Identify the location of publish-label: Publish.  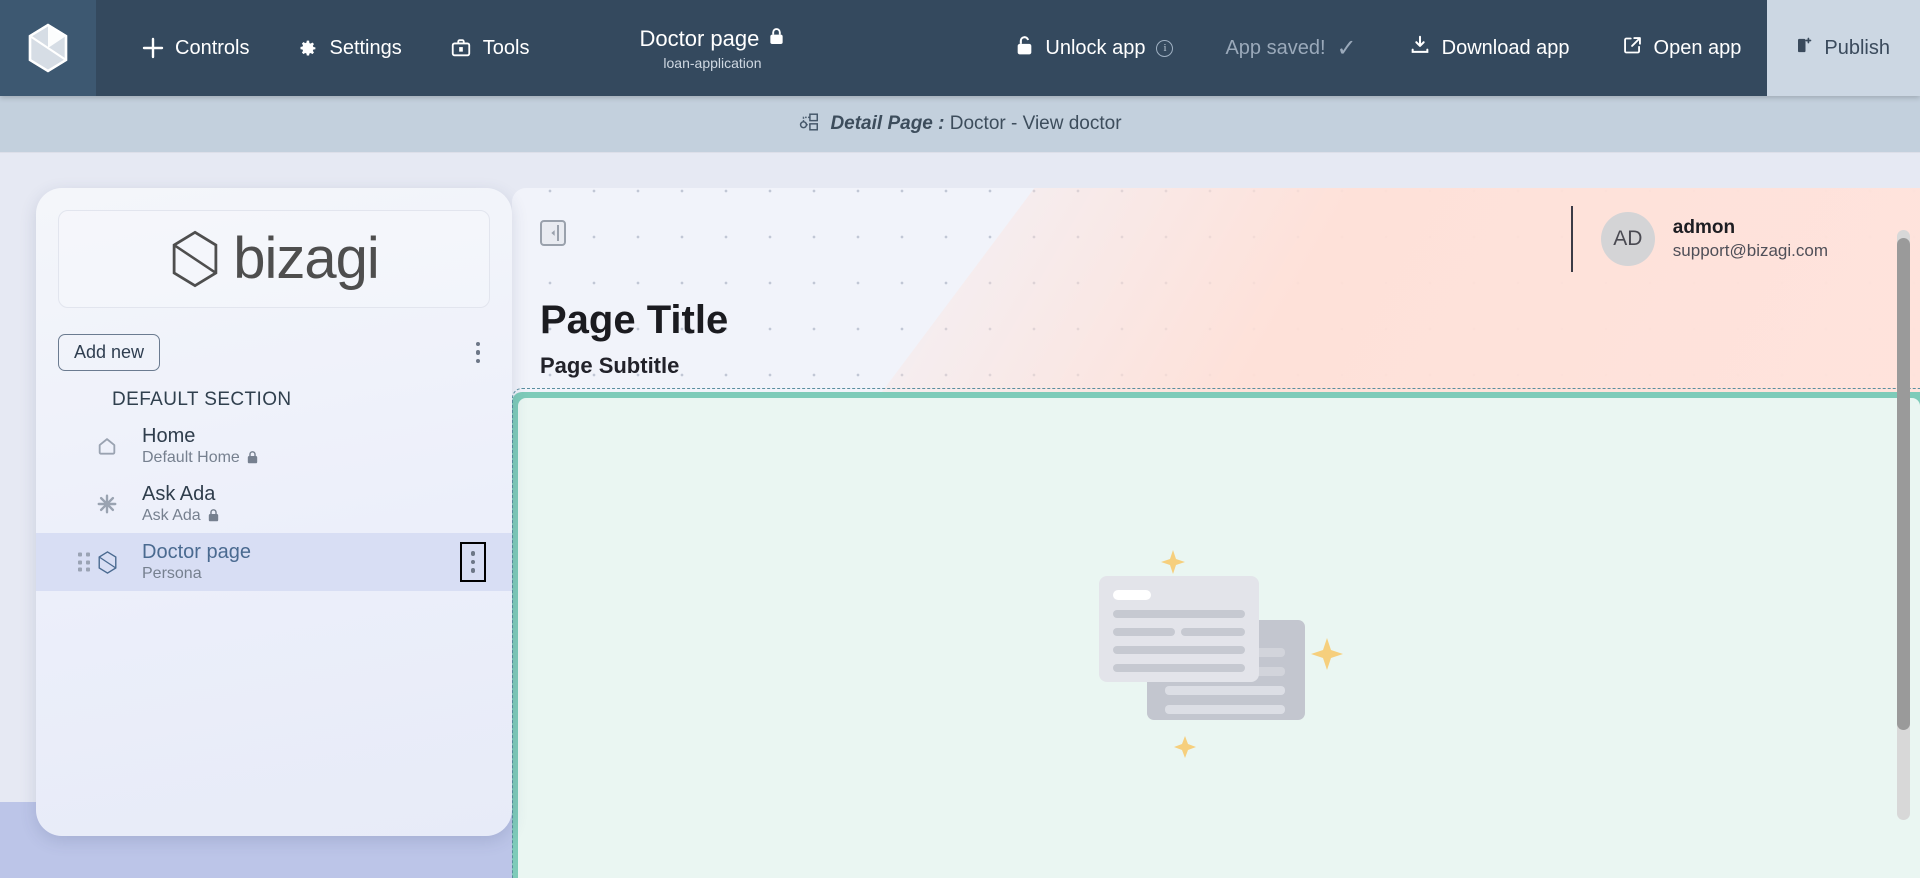
(1857, 47).